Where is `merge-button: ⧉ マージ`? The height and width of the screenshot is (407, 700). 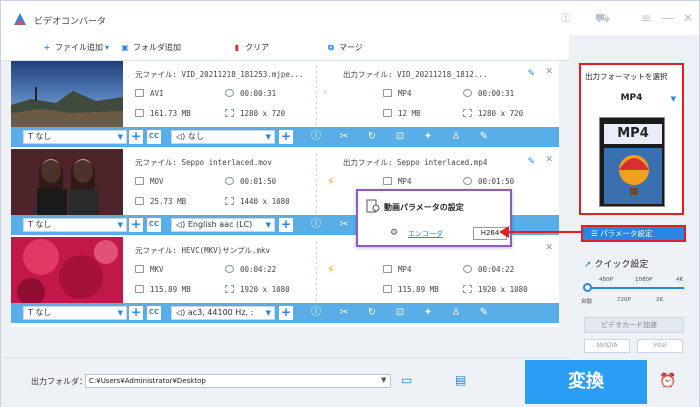 merge-button: ⧉ マージ is located at coordinates (344, 48).